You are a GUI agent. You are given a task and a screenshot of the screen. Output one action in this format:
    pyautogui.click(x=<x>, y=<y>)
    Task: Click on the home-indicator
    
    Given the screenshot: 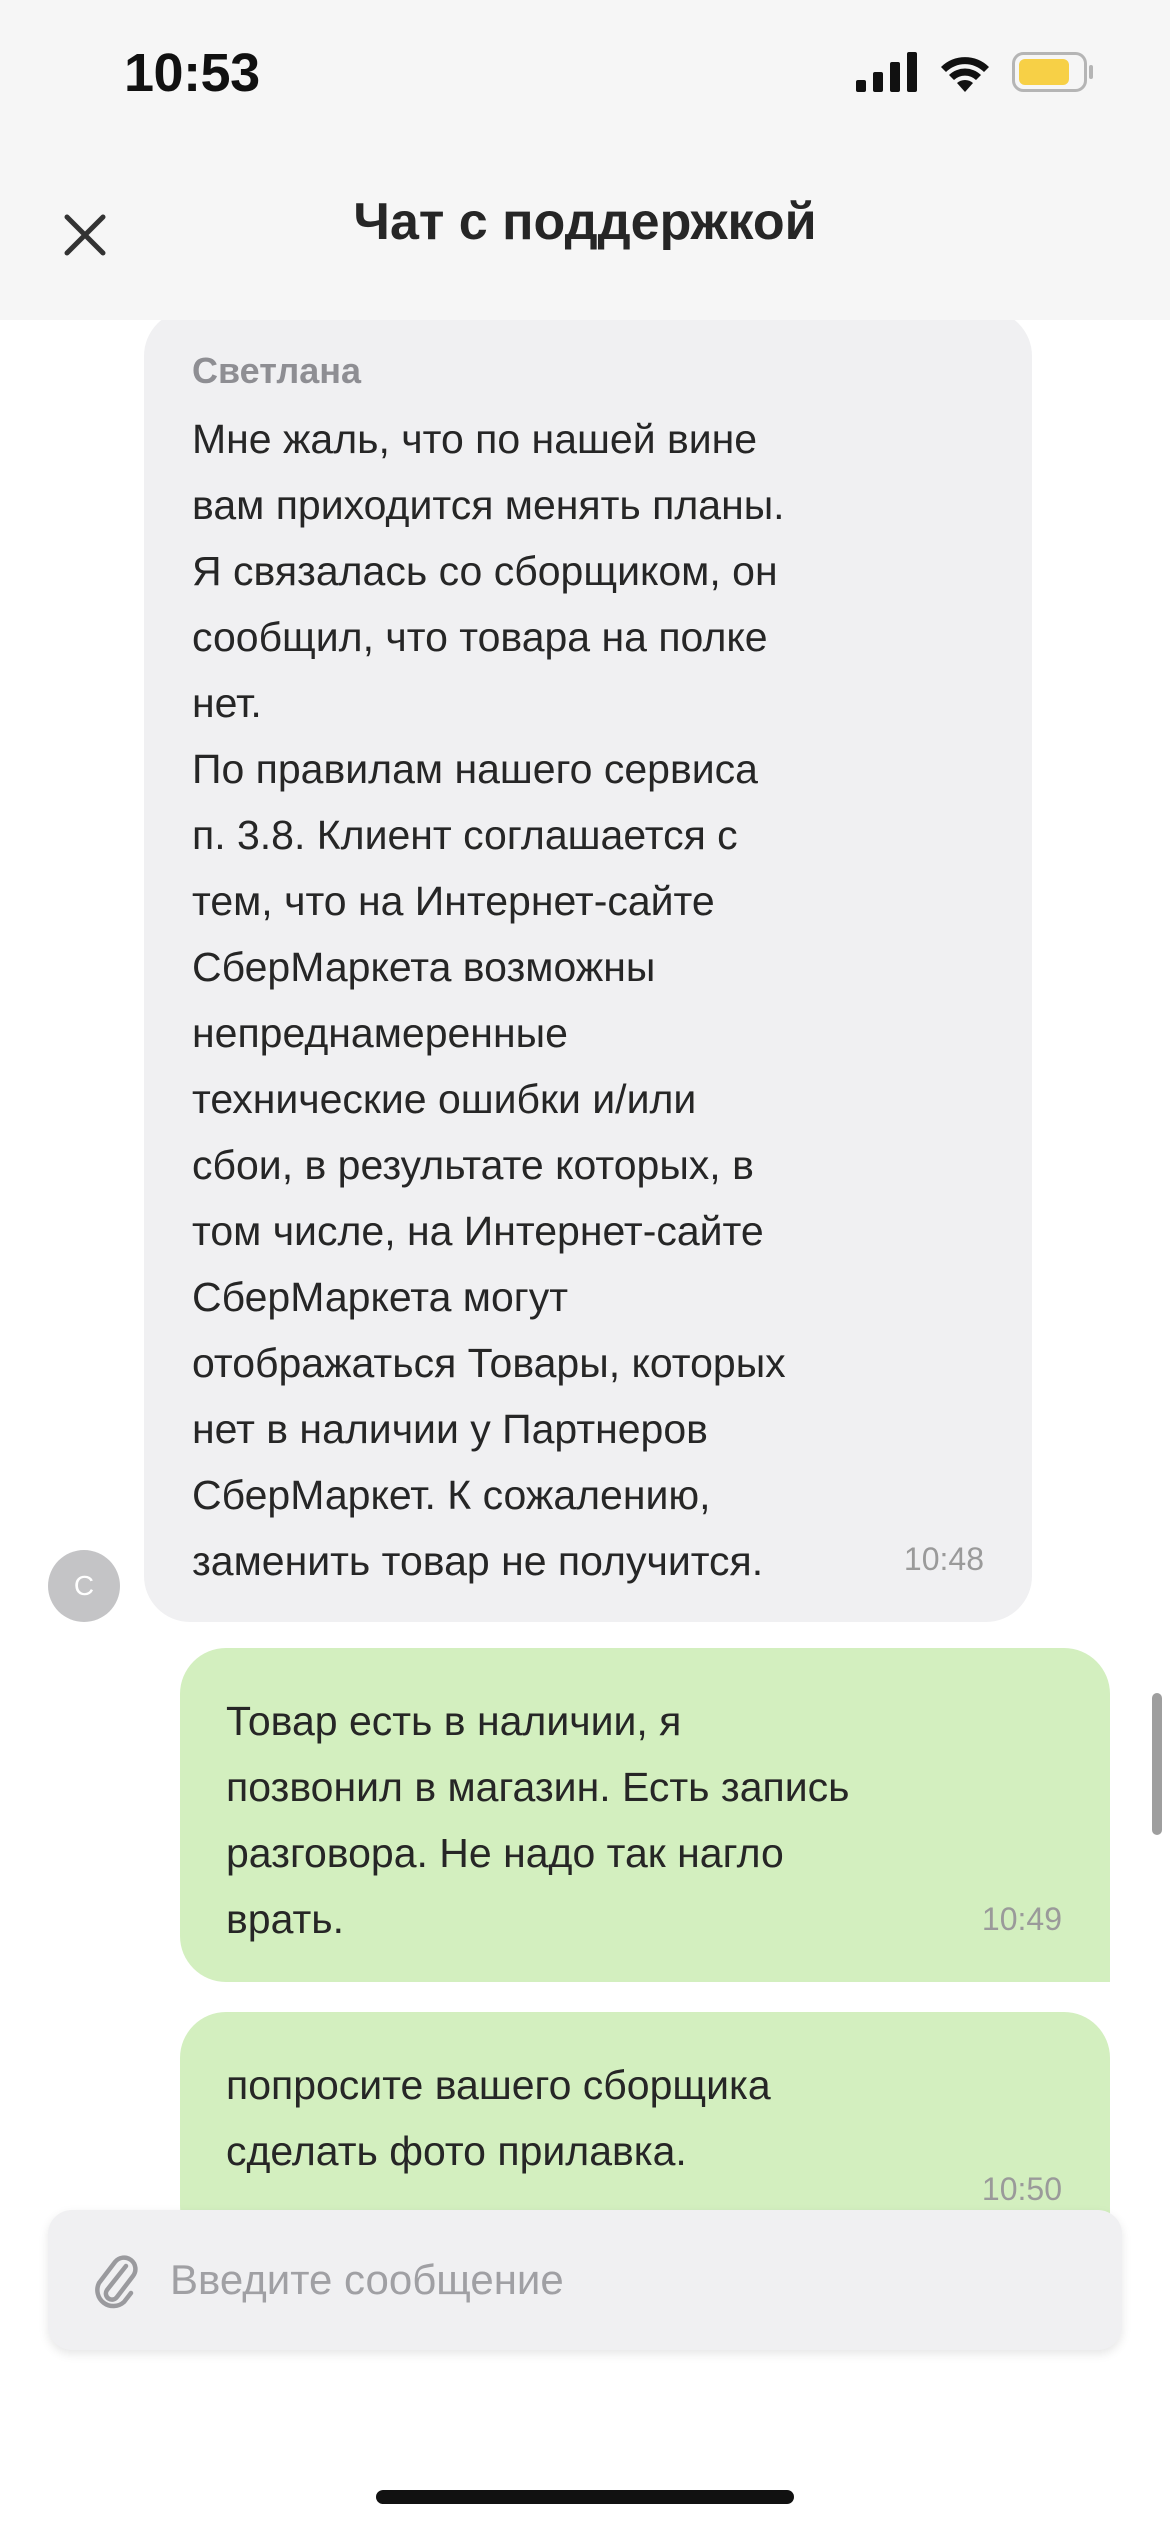 What is the action you would take?
    pyautogui.click(x=585, y=2497)
    